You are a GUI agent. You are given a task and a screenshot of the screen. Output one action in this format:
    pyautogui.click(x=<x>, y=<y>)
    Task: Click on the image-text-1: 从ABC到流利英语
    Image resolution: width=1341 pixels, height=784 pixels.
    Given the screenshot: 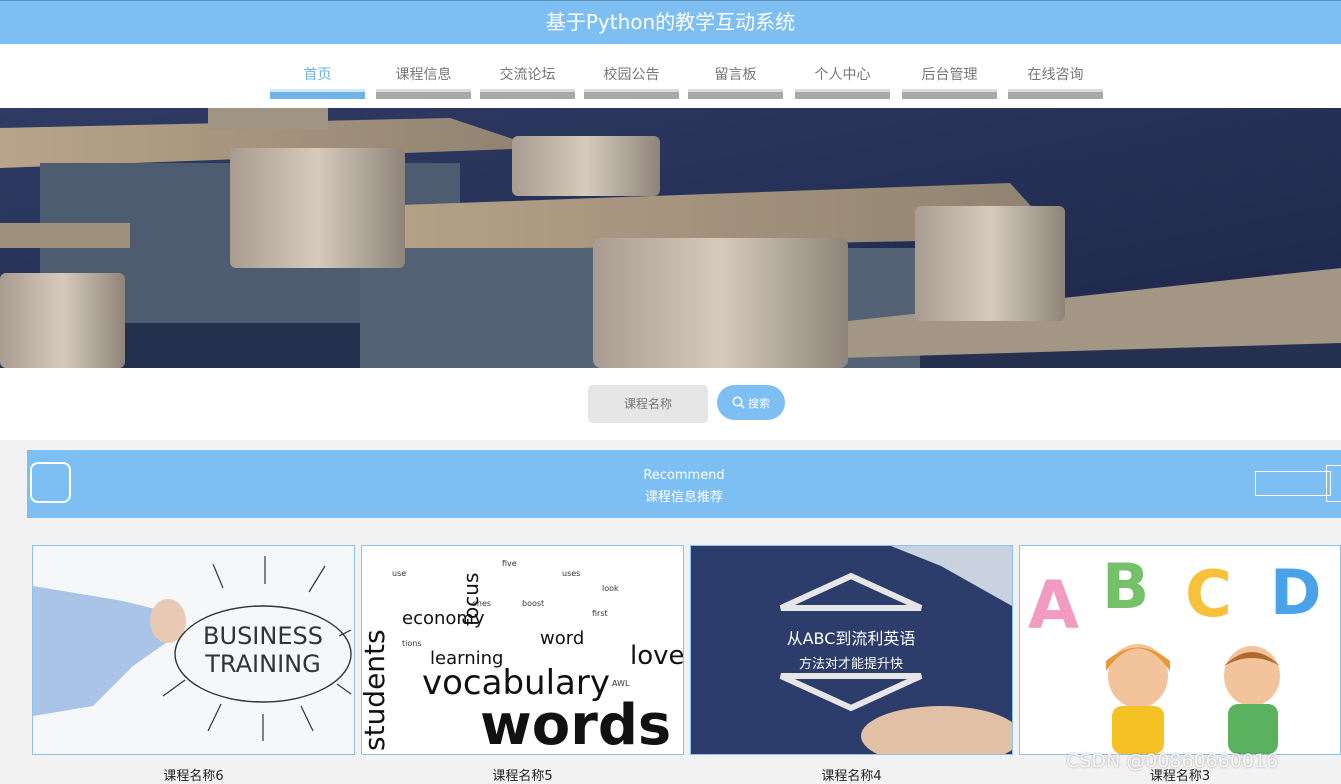 What is the action you would take?
    pyautogui.click(x=851, y=638)
    